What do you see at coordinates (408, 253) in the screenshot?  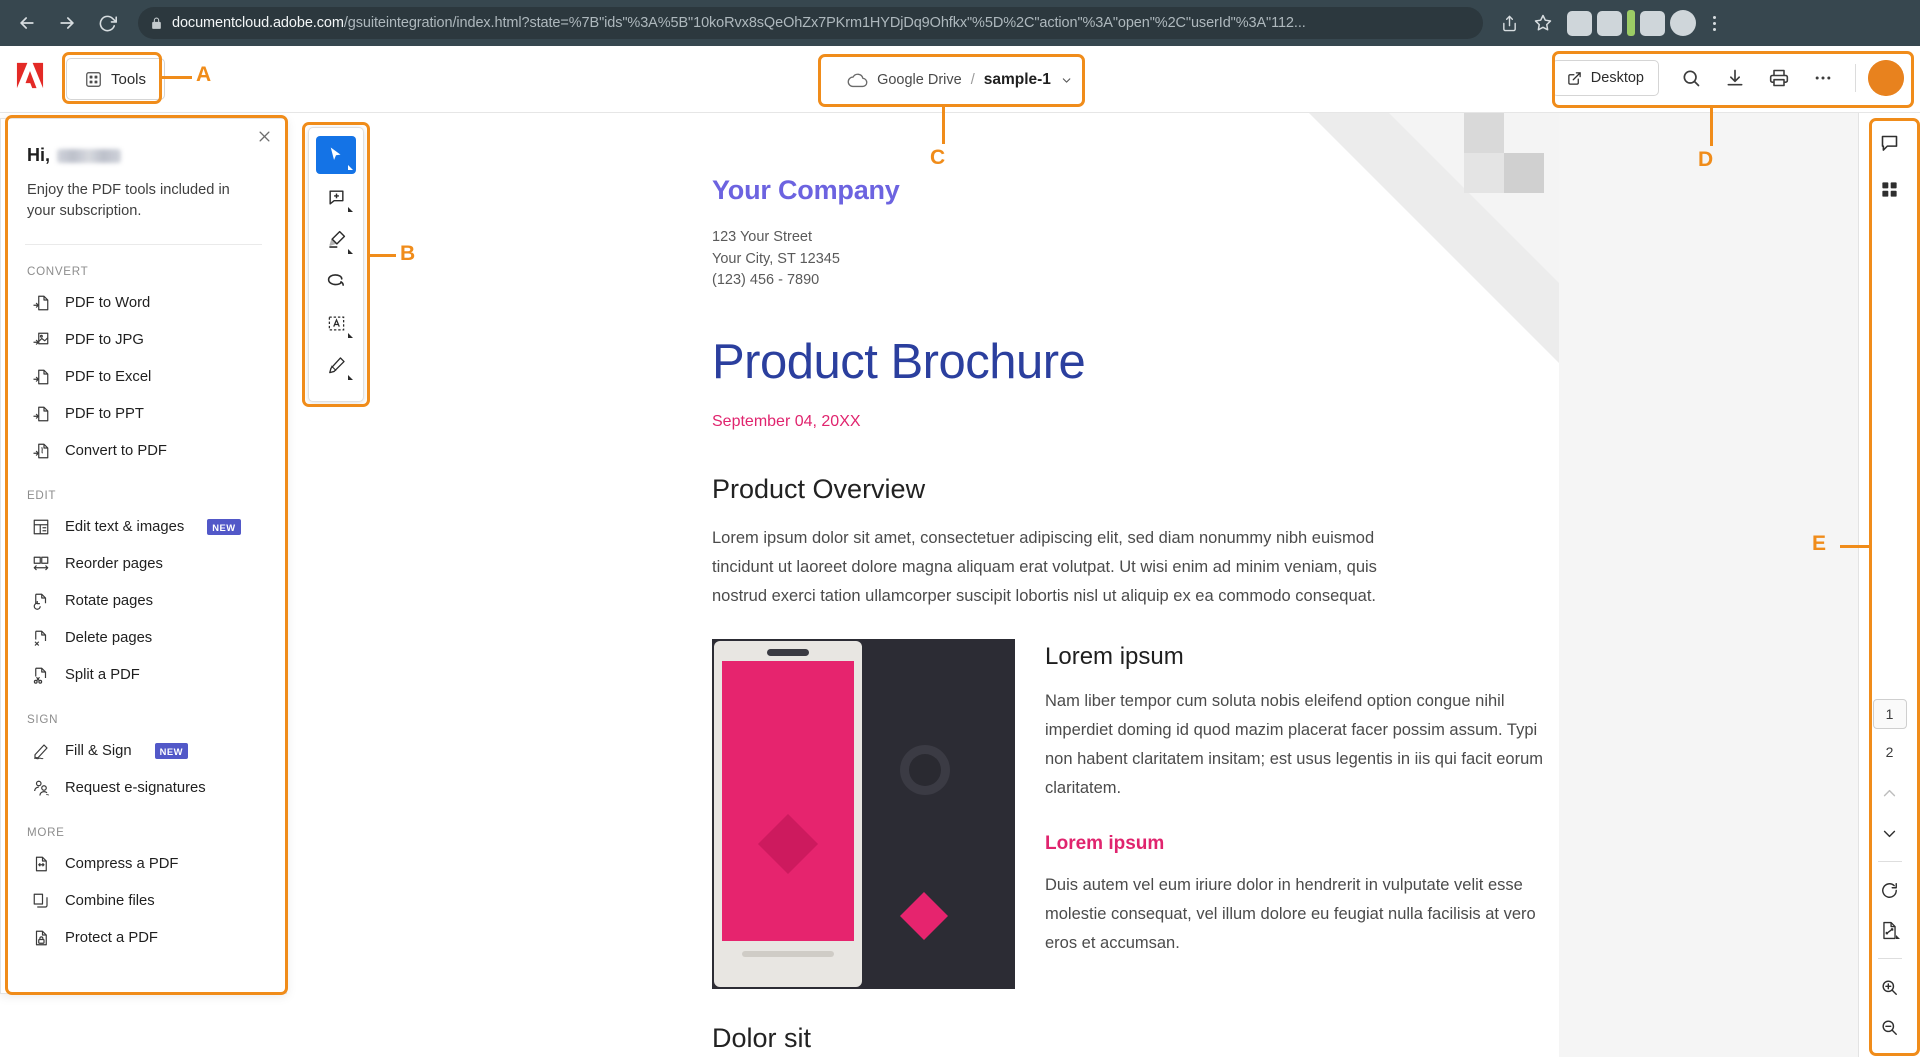 I see `callout-label-b: B` at bounding box center [408, 253].